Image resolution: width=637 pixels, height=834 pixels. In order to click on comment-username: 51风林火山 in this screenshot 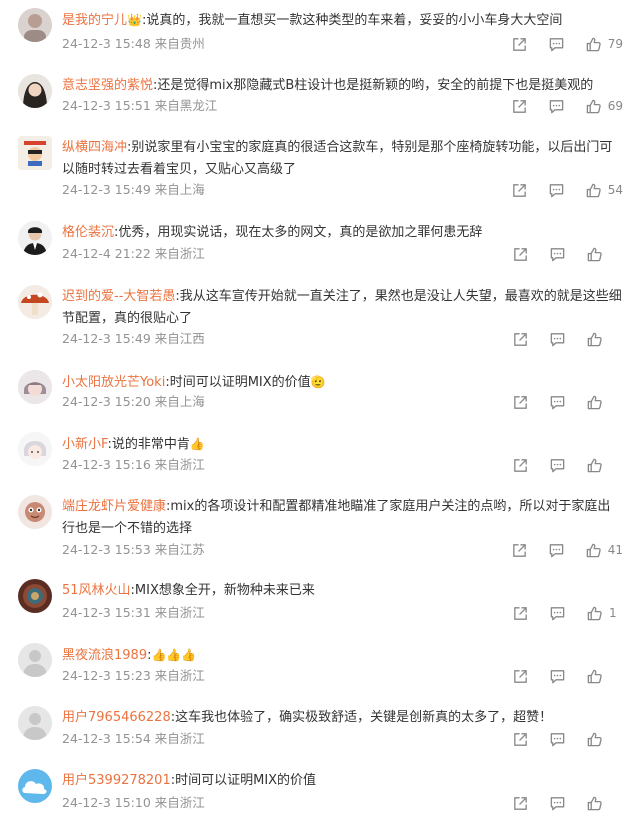, I will do `click(96, 590)`.